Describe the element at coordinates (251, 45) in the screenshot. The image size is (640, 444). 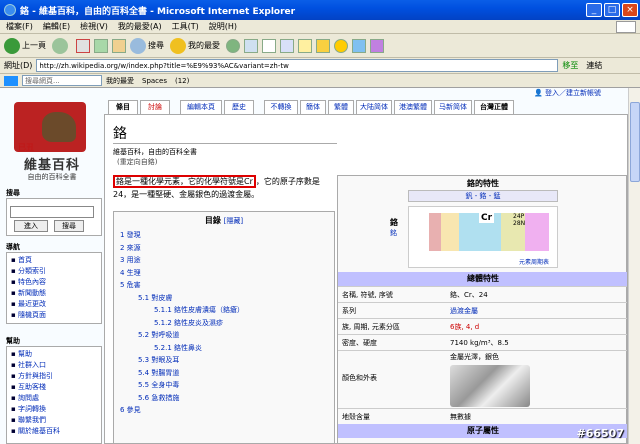
I see `mail-icon` at that location.